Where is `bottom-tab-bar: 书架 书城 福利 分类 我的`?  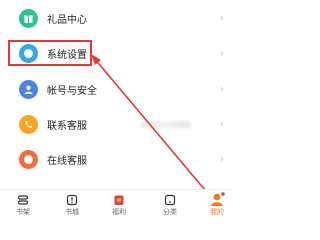
bottom-tab-bar: 书架 书城 福利 分类 我的 is located at coordinates (115, 204).